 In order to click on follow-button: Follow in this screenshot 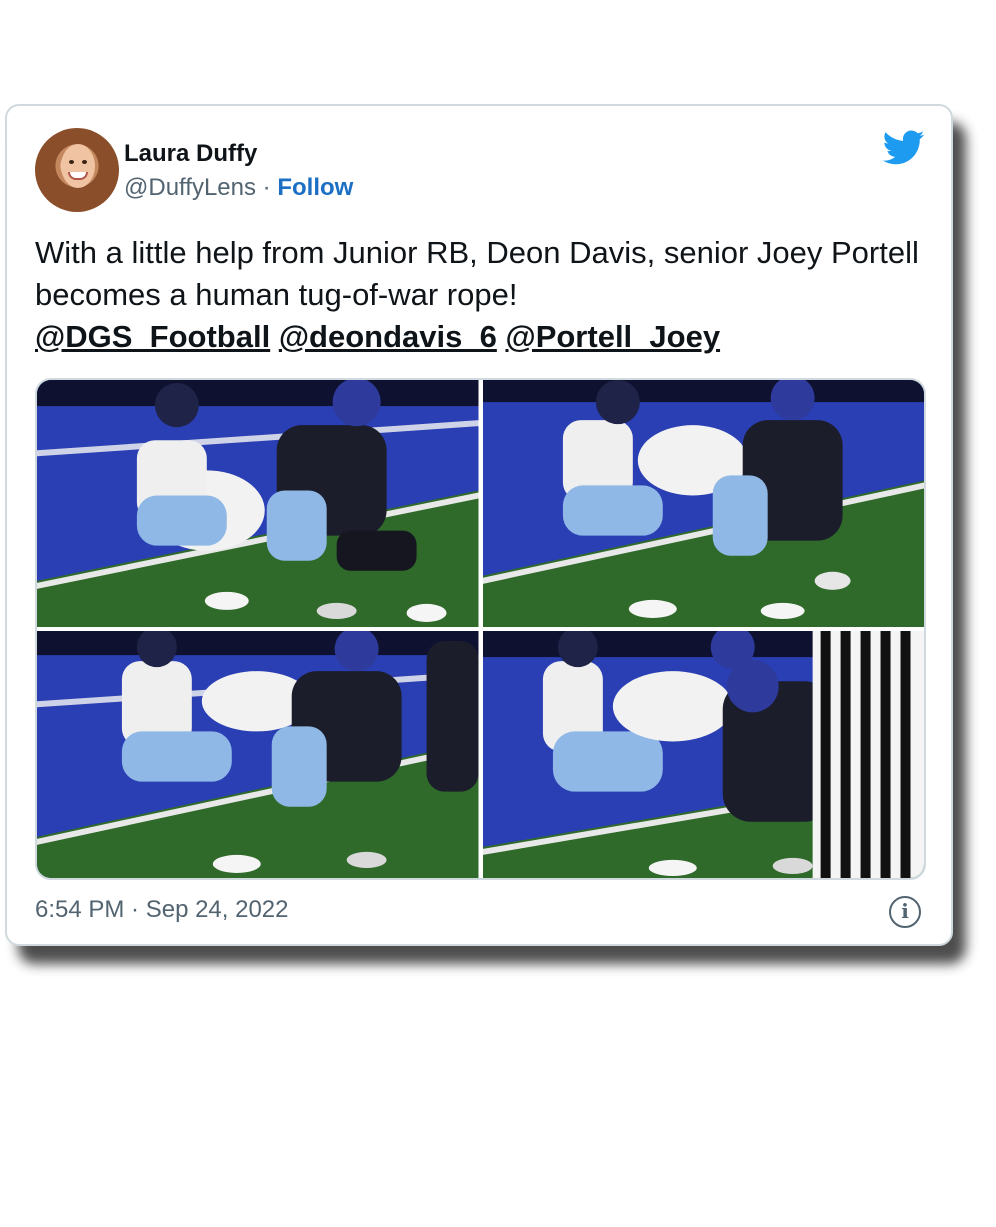, I will do `click(315, 187)`.